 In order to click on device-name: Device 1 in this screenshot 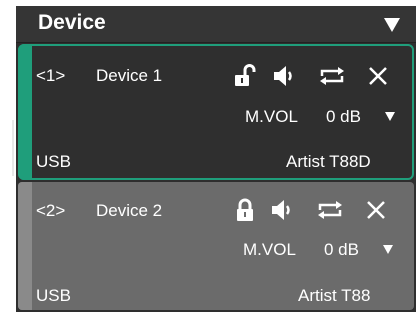, I will do `click(129, 75)`.